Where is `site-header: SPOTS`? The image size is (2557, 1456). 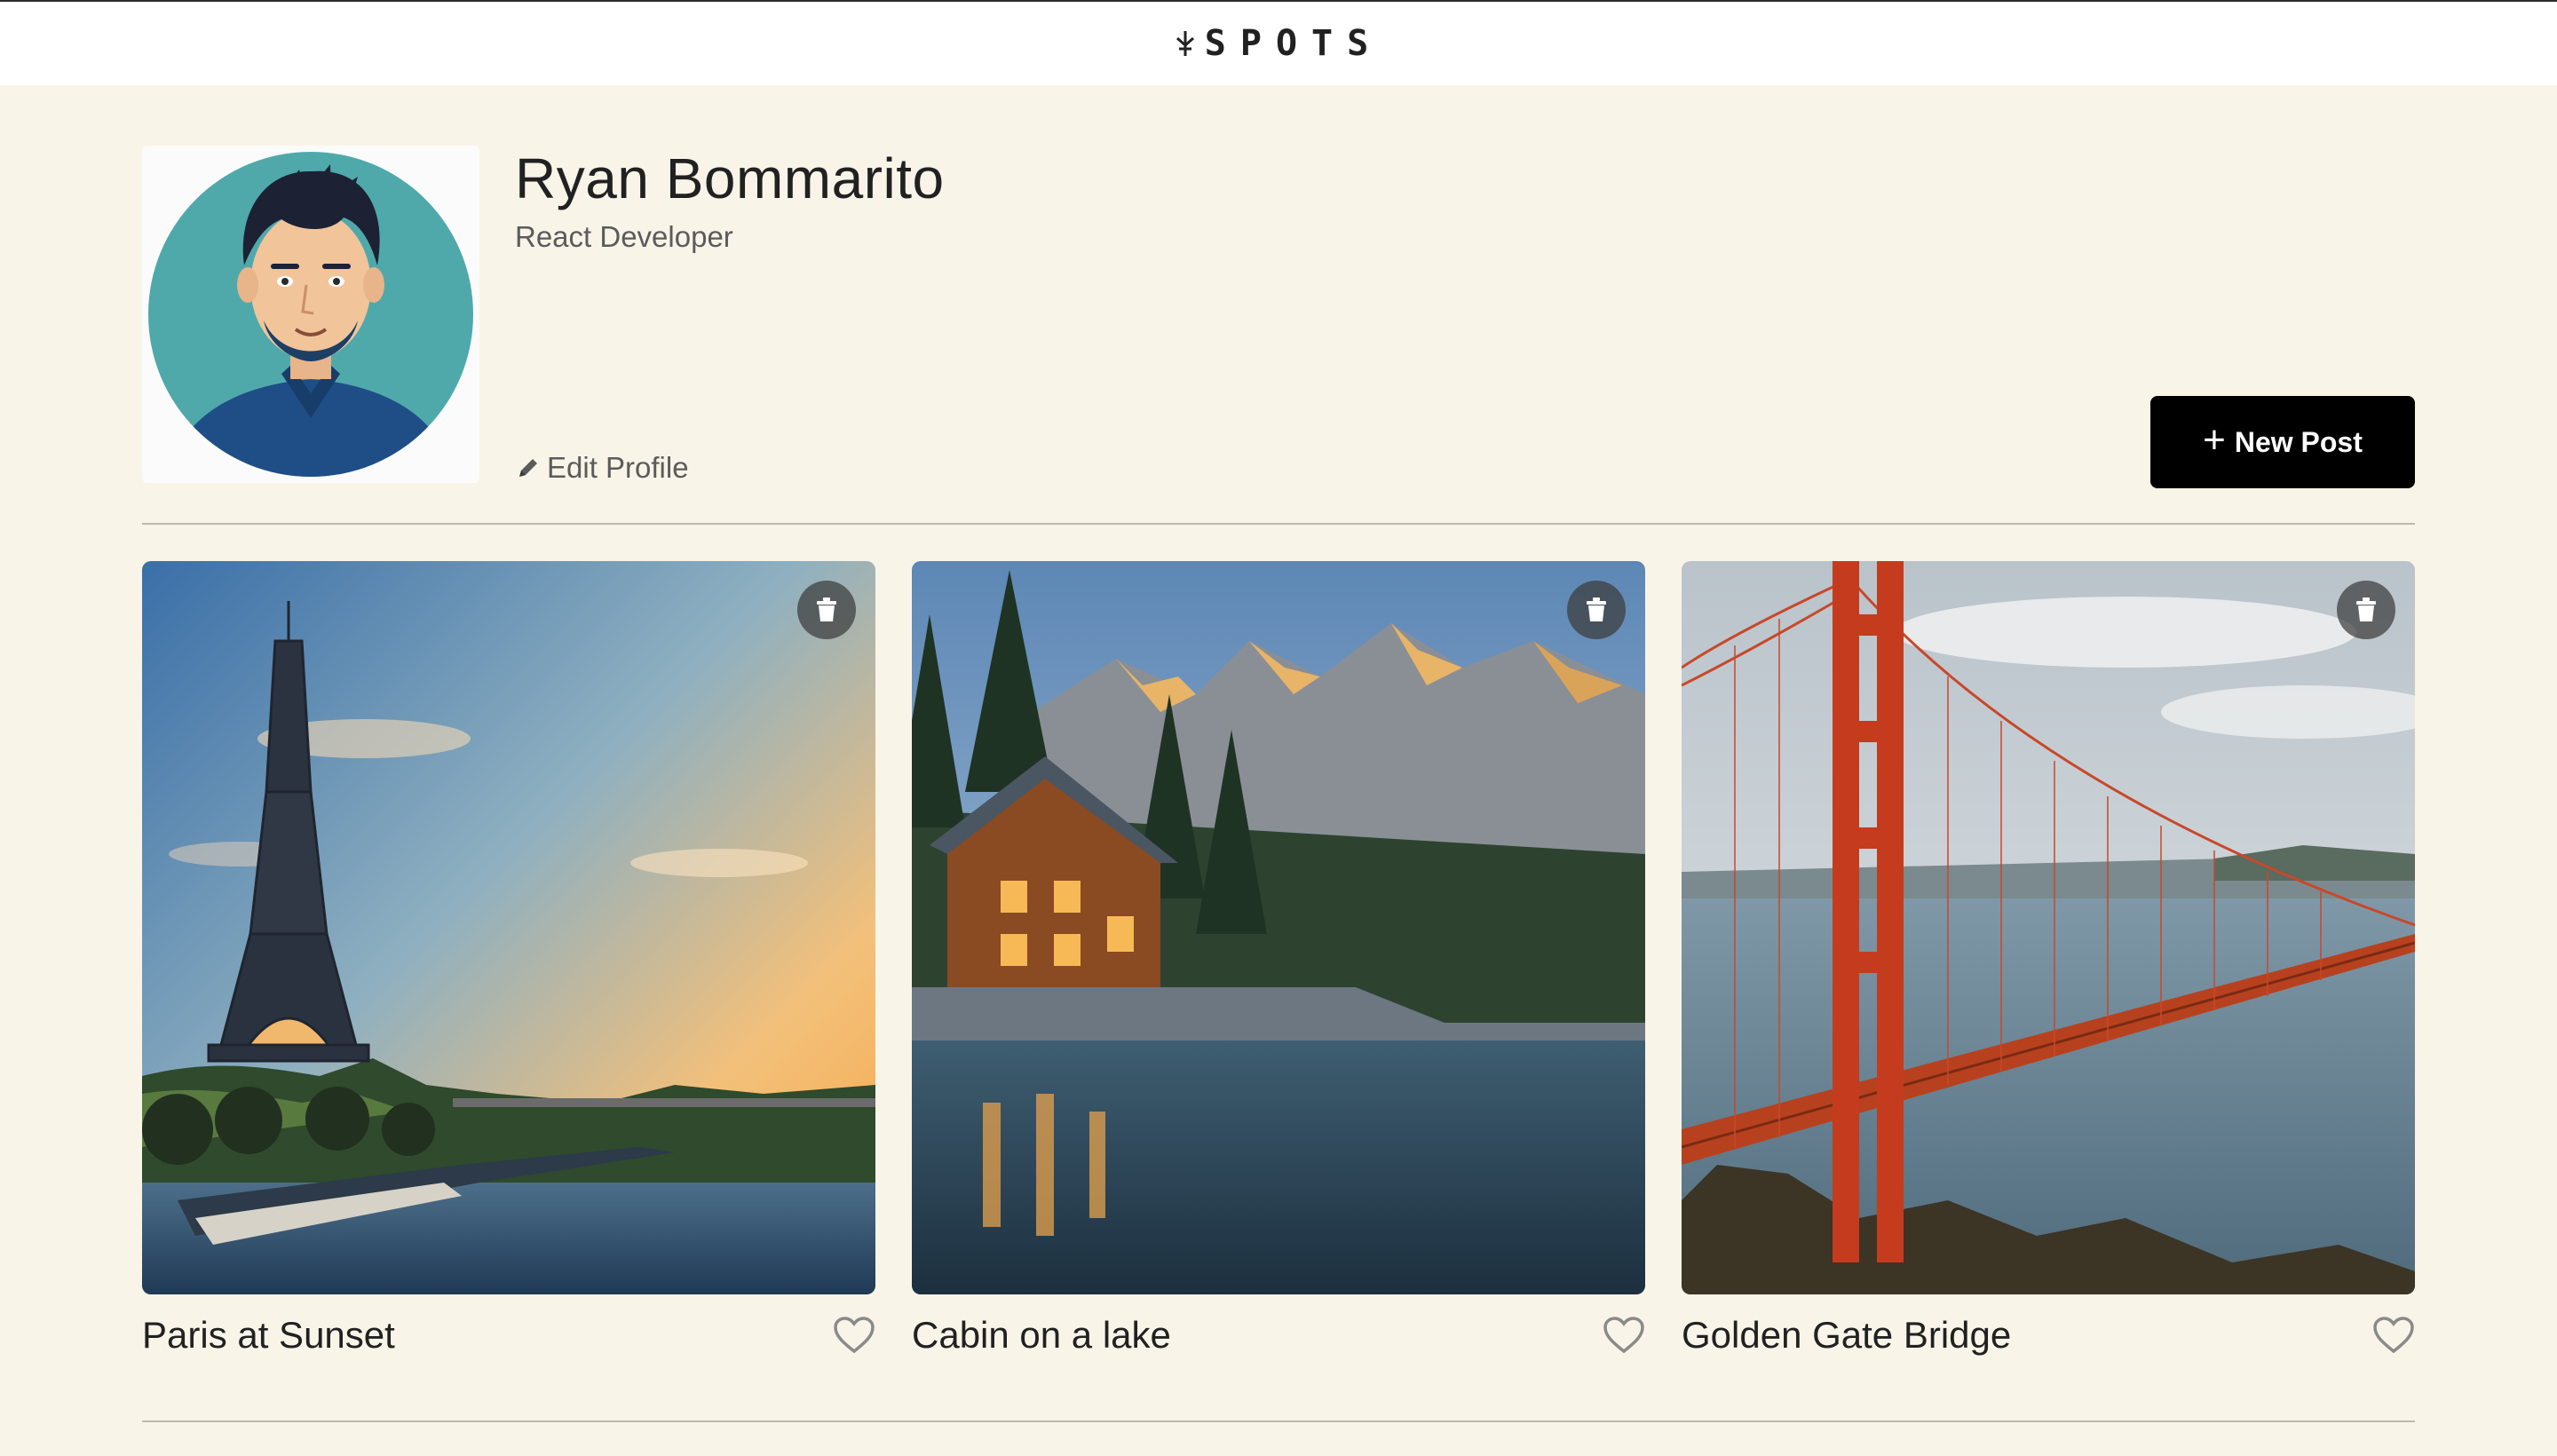
site-header: SPOTS is located at coordinates (1278, 42).